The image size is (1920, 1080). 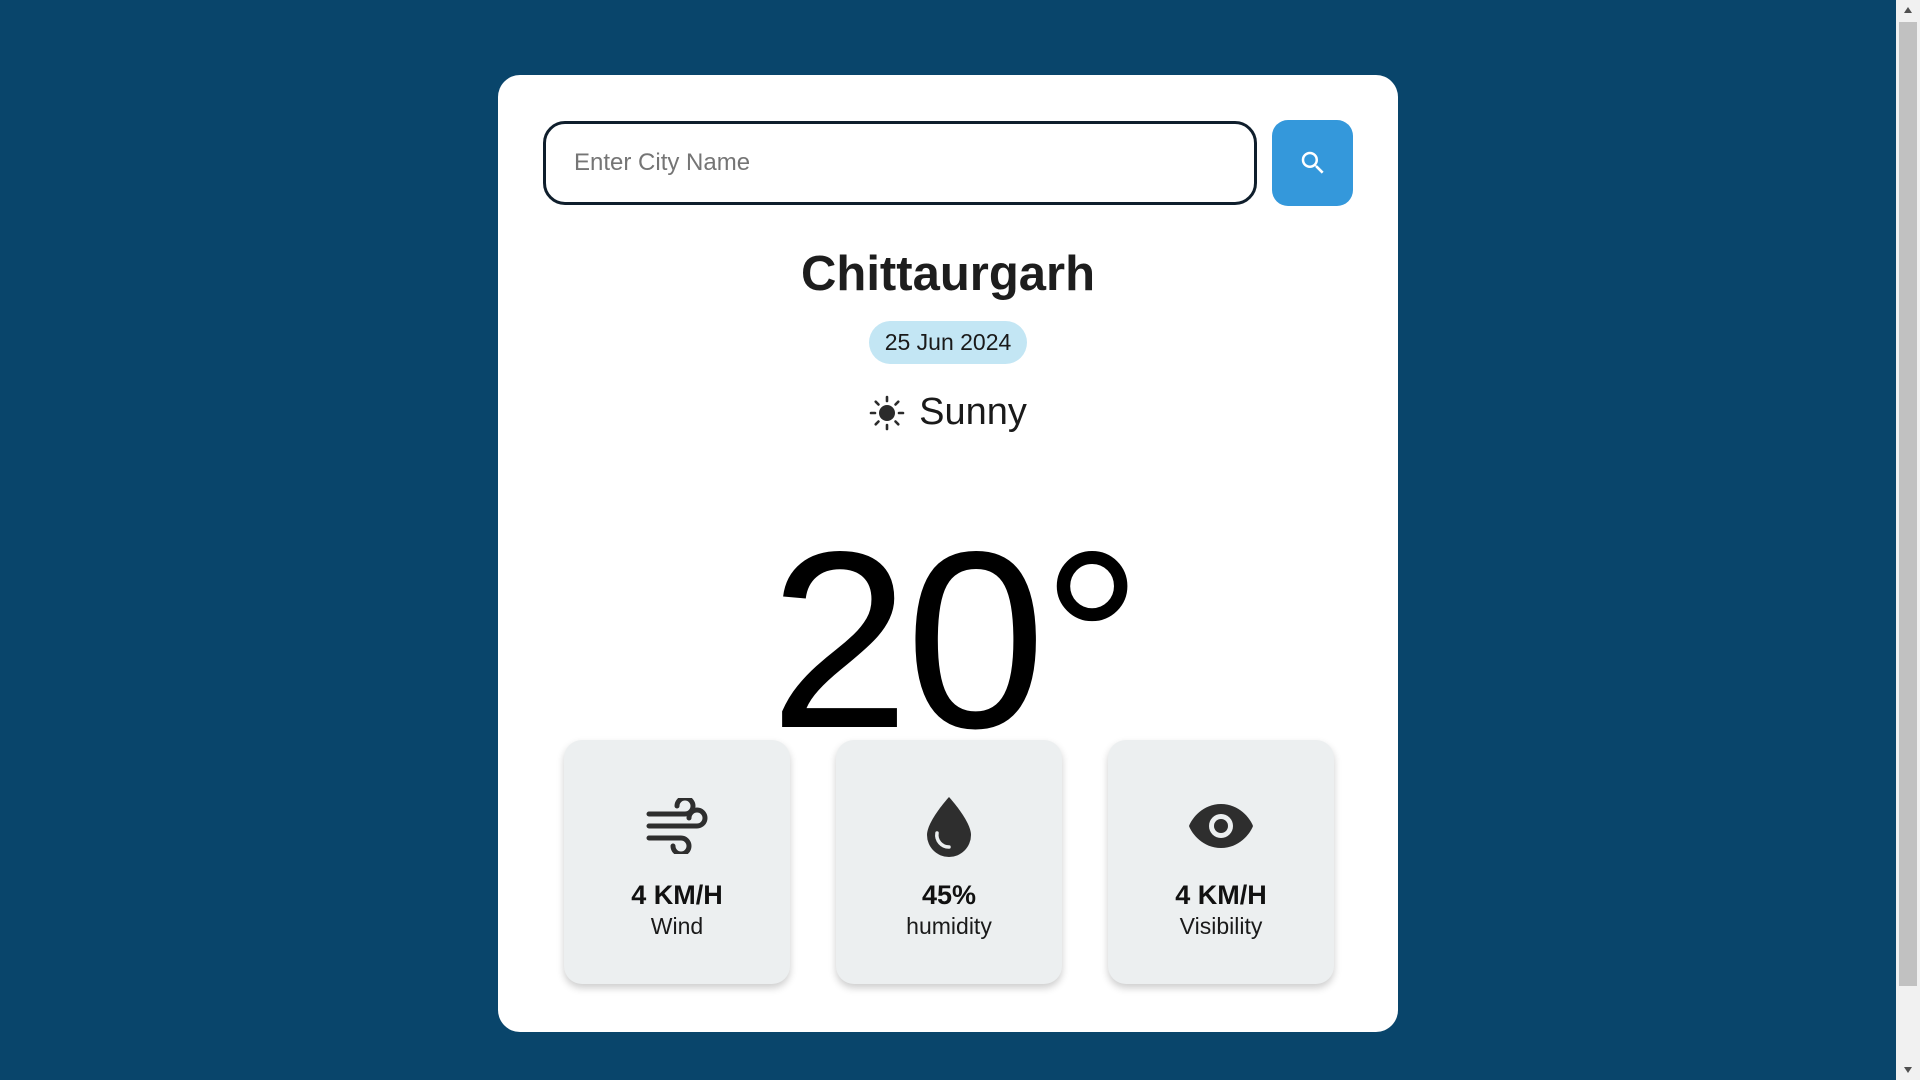 I want to click on scroll-thumb, so click(x=1908, y=504).